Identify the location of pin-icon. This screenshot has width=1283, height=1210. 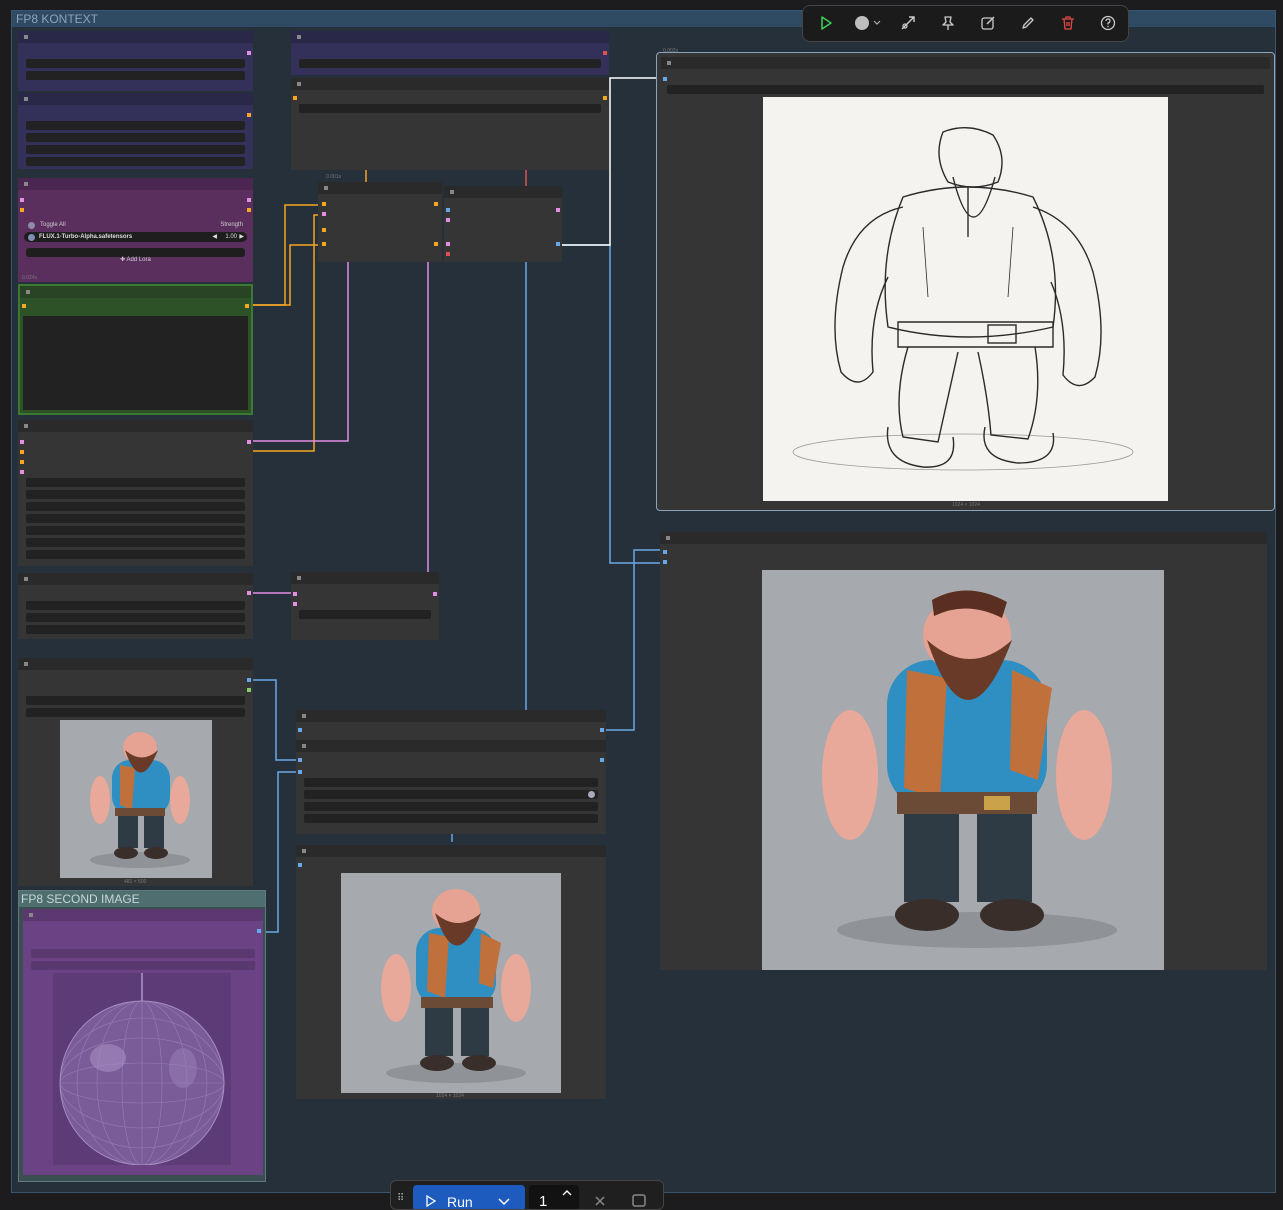
(948, 23).